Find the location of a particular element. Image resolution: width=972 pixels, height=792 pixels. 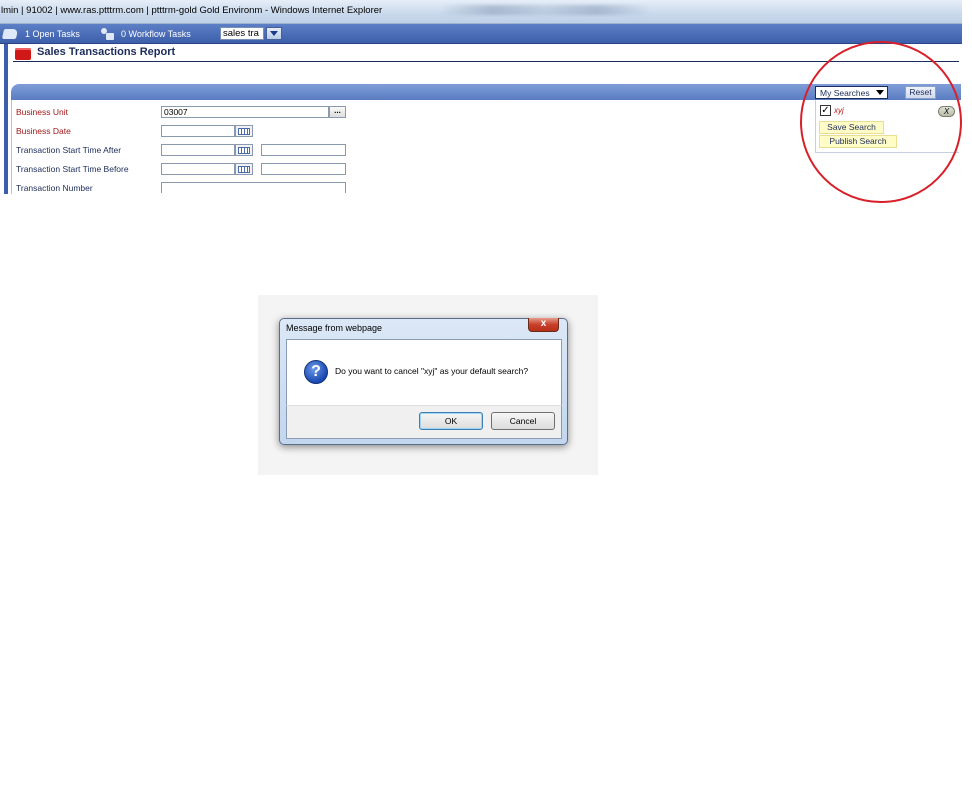

workflow-tasks-link: 0 Workflow Tasks is located at coordinates (144, 33).